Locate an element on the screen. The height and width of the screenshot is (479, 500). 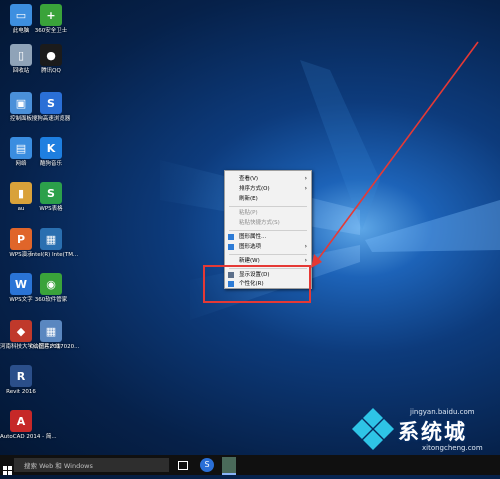
app-icon: R is located at coordinates (21, 376).